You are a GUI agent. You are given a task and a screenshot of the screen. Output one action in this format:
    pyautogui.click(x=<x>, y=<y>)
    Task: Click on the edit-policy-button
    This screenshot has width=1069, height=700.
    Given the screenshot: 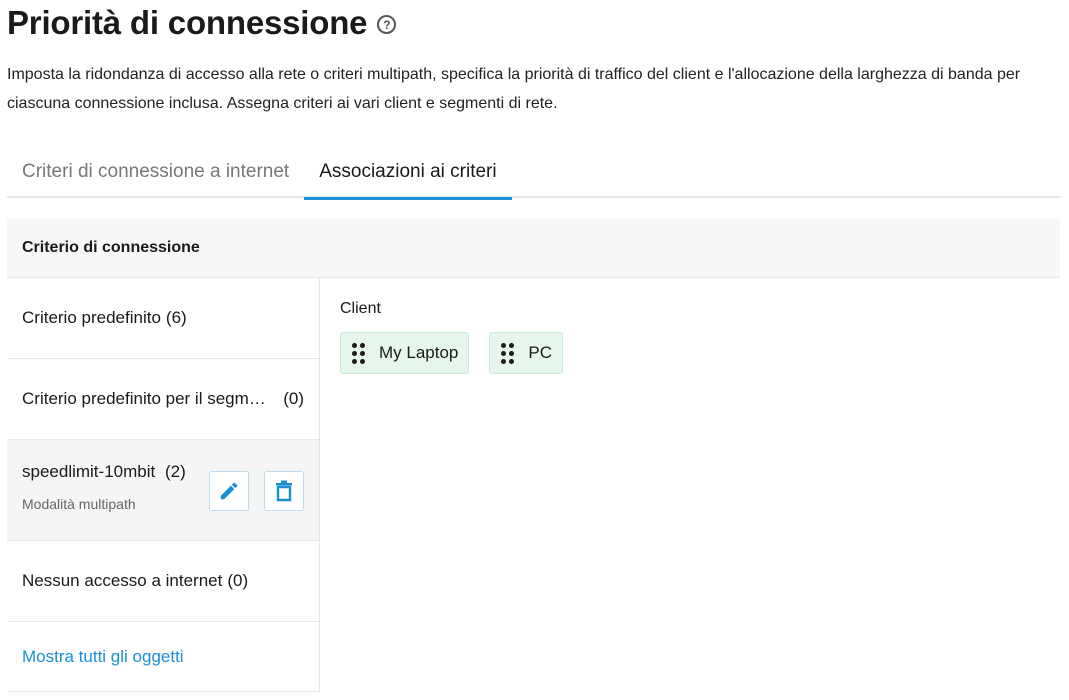 What is the action you would take?
    pyautogui.click(x=229, y=491)
    